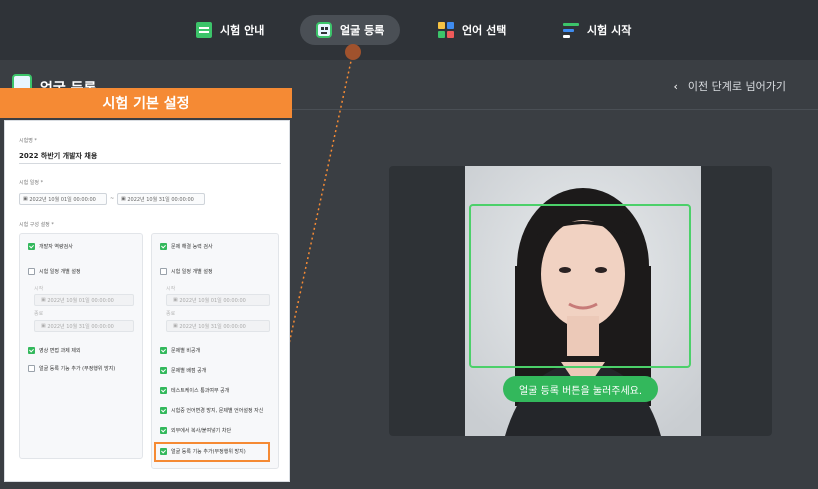  What do you see at coordinates (212, 452) in the screenshot?
I see `highlight-box` at bounding box center [212, 452].